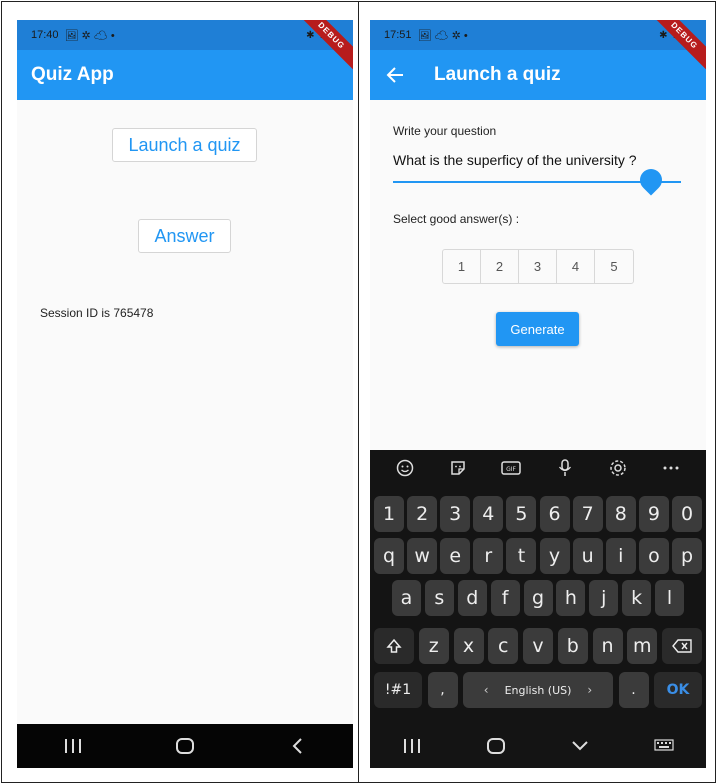 The width and height of the screenshot is (717, 784). Describe the element at coordinates (398, 35) in the screenshot. I see `status-time: 17:51` at that location.